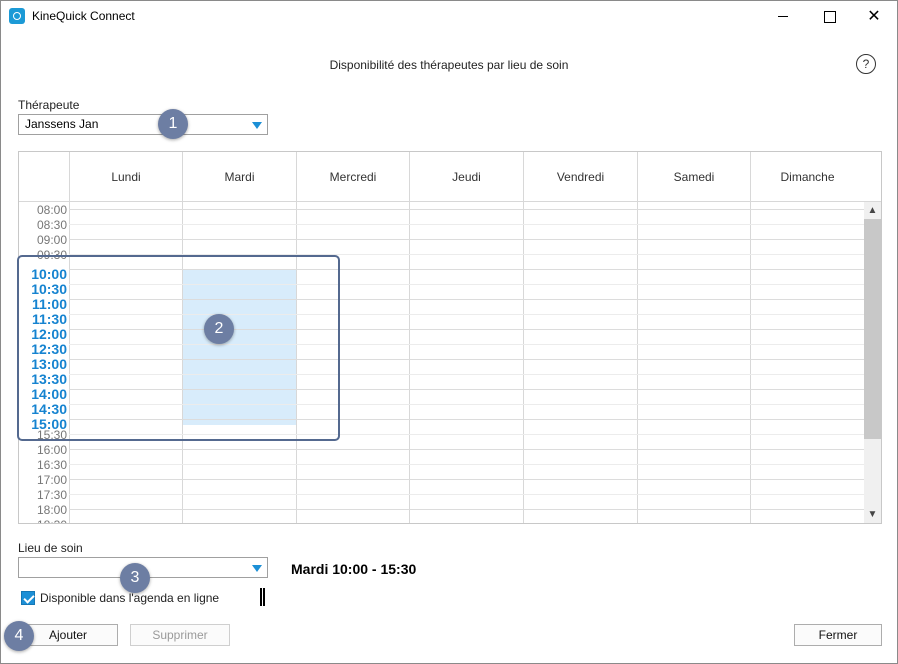 The width and height of the screenshot is (898, 664). What do you see at coordinates (51, 480) in the screenshot?
I see `time-label: 17:00` at bounding box center [51, 480].